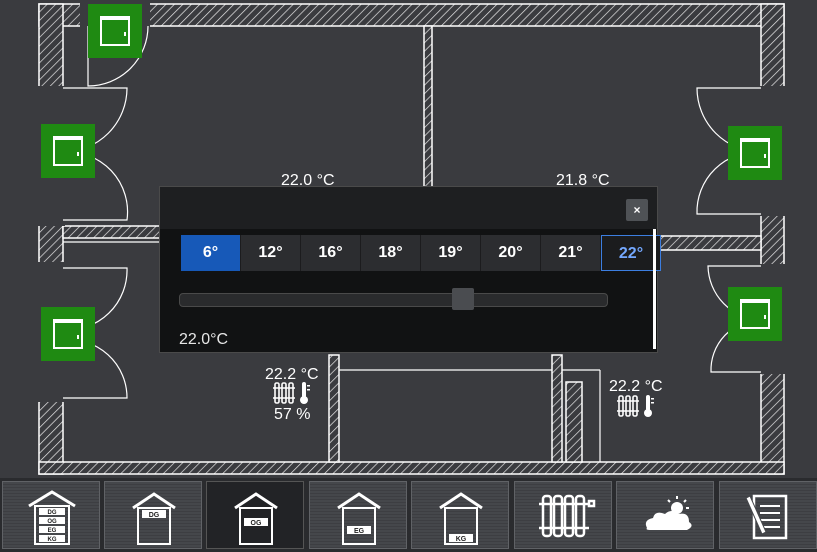 This screenshot has height=552, width=817. What do you see at coordinates (461, 518) in the screenshot?
I see `house-kg-icon: KG` at bounding box center [461, 518].